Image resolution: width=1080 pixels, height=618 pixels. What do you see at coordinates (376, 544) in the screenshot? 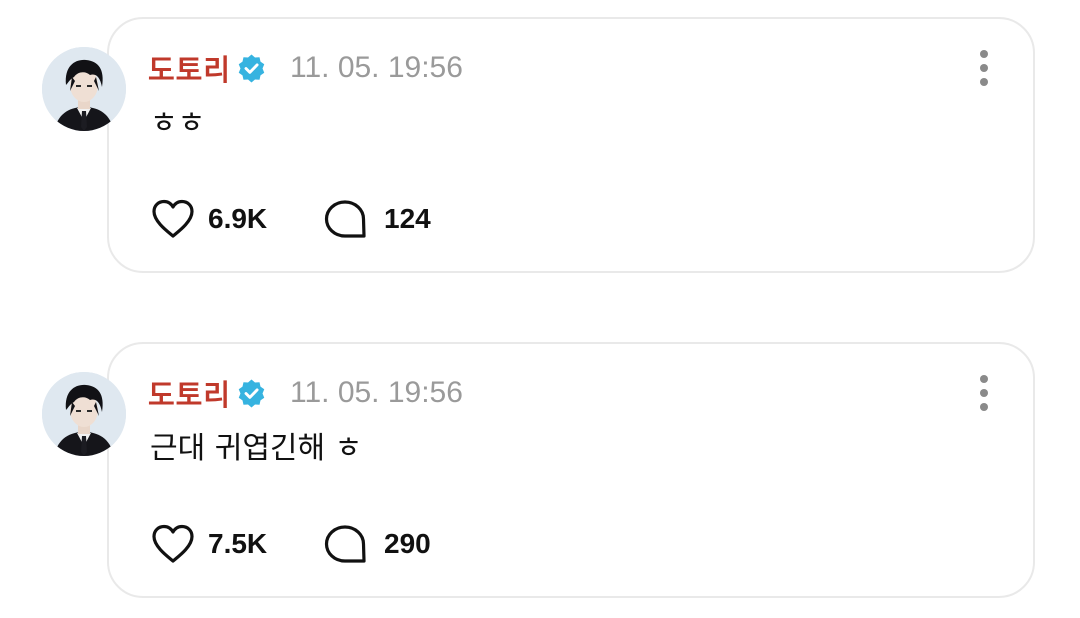
I see `reply-button: 290` at bounding box center [376, 544].